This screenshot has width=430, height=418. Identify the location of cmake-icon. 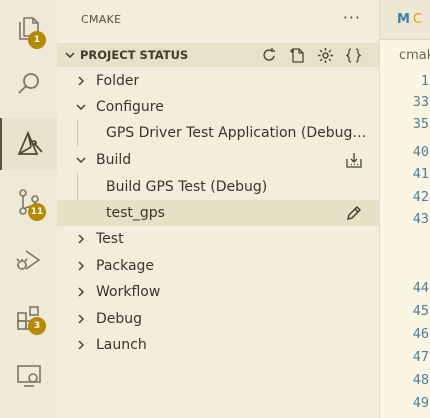
(30, 142).